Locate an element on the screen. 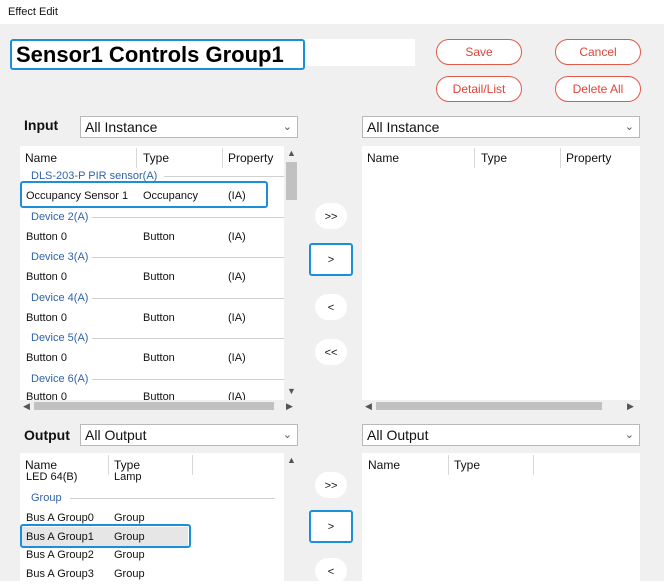 This screenshot has width=664, height=585. input-selected-filter-select: All Instance ⌄ is located at coordinates (501, 127).